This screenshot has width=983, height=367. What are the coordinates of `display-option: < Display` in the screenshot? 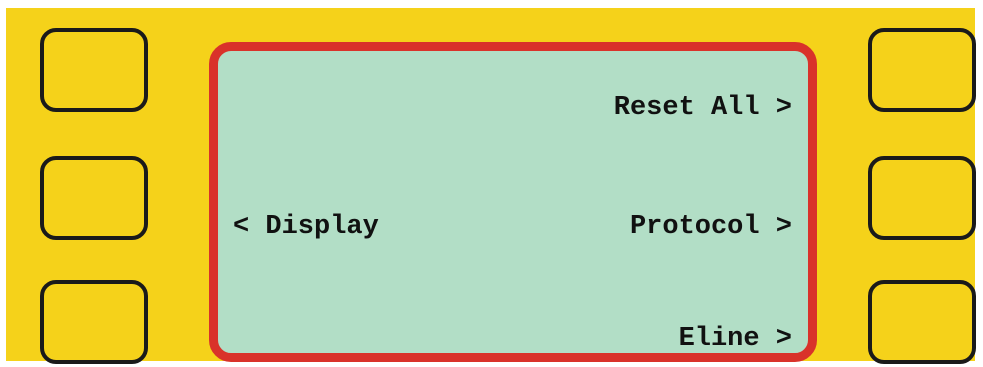 It's located at (306, 227).